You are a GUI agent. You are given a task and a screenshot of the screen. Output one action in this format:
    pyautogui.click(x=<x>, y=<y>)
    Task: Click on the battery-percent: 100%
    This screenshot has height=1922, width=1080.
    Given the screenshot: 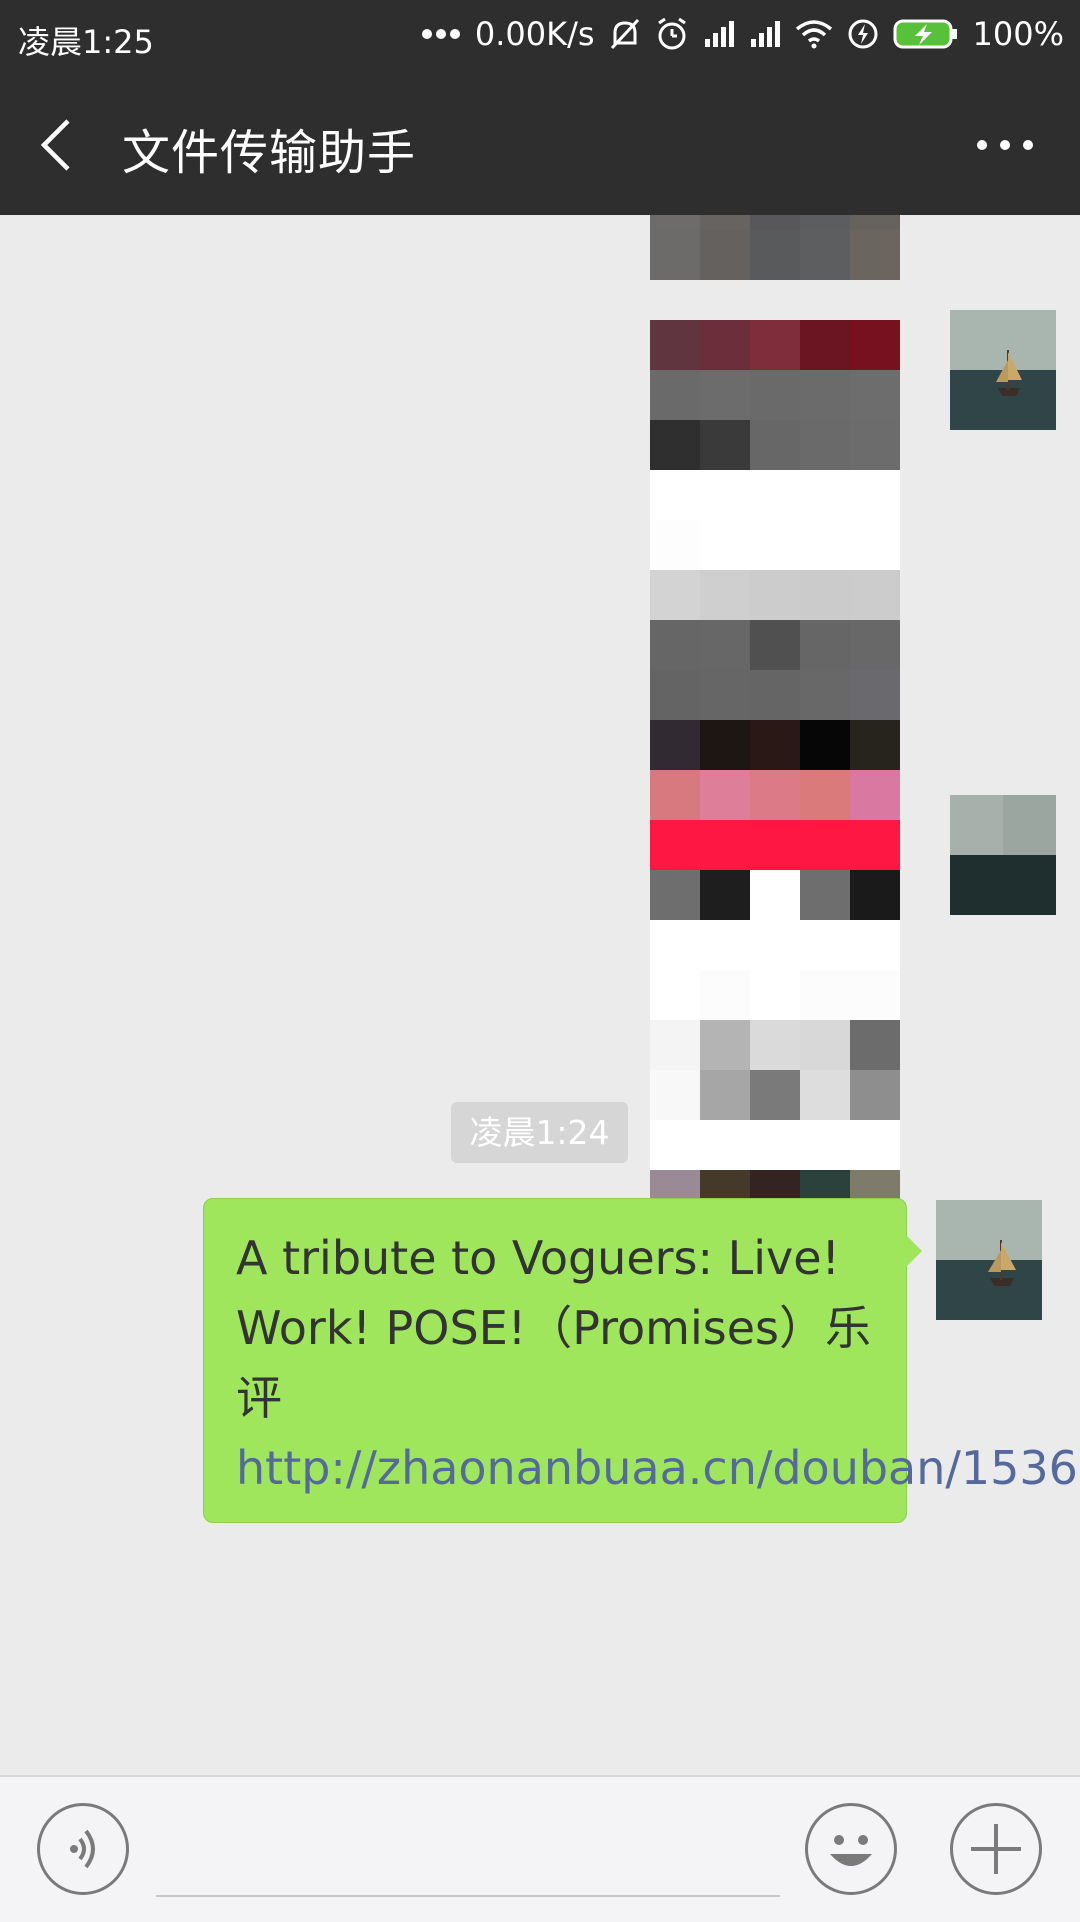 What is the action you would take?
    pyautogui.click(x=1018, y=34)
    